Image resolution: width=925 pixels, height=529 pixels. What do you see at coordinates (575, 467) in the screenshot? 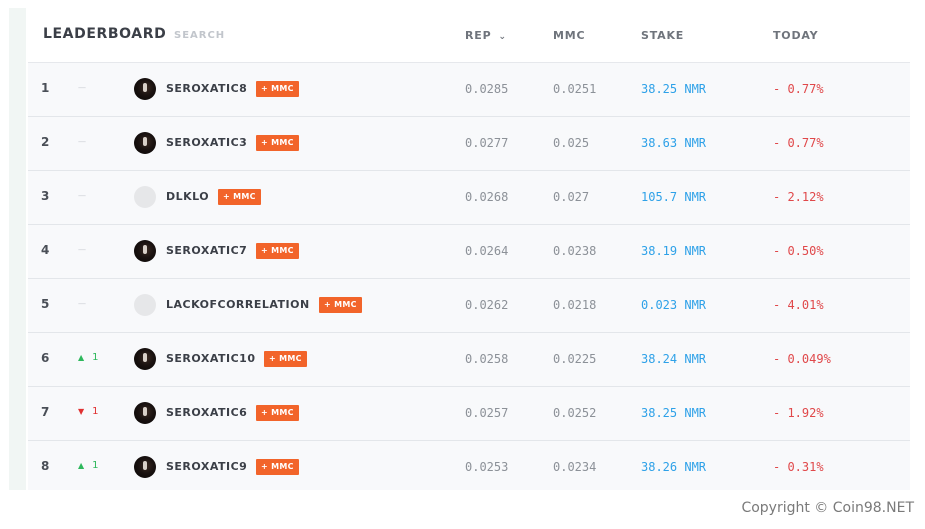
I see `mmc-value: 0.0234` at bounding box center [575, 467].